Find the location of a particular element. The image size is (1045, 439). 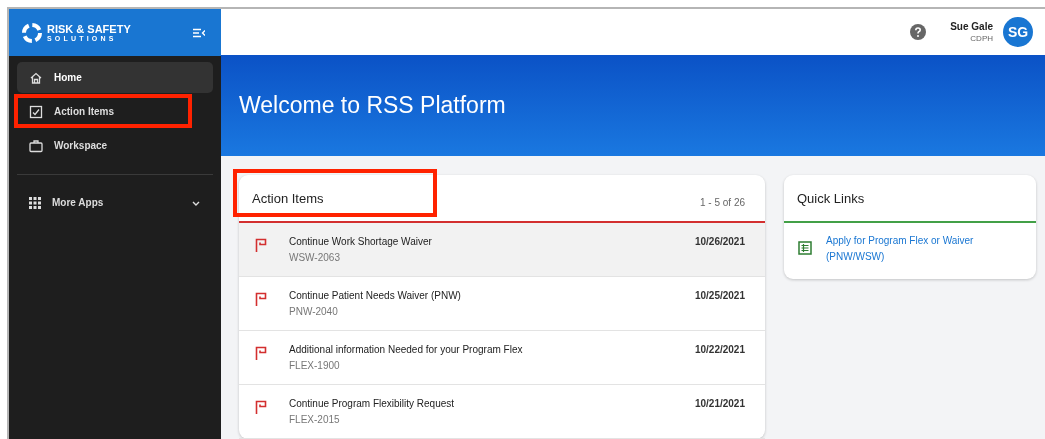

item-title: Continue Work Shortage Waiver is located at coordinates (361, 241).